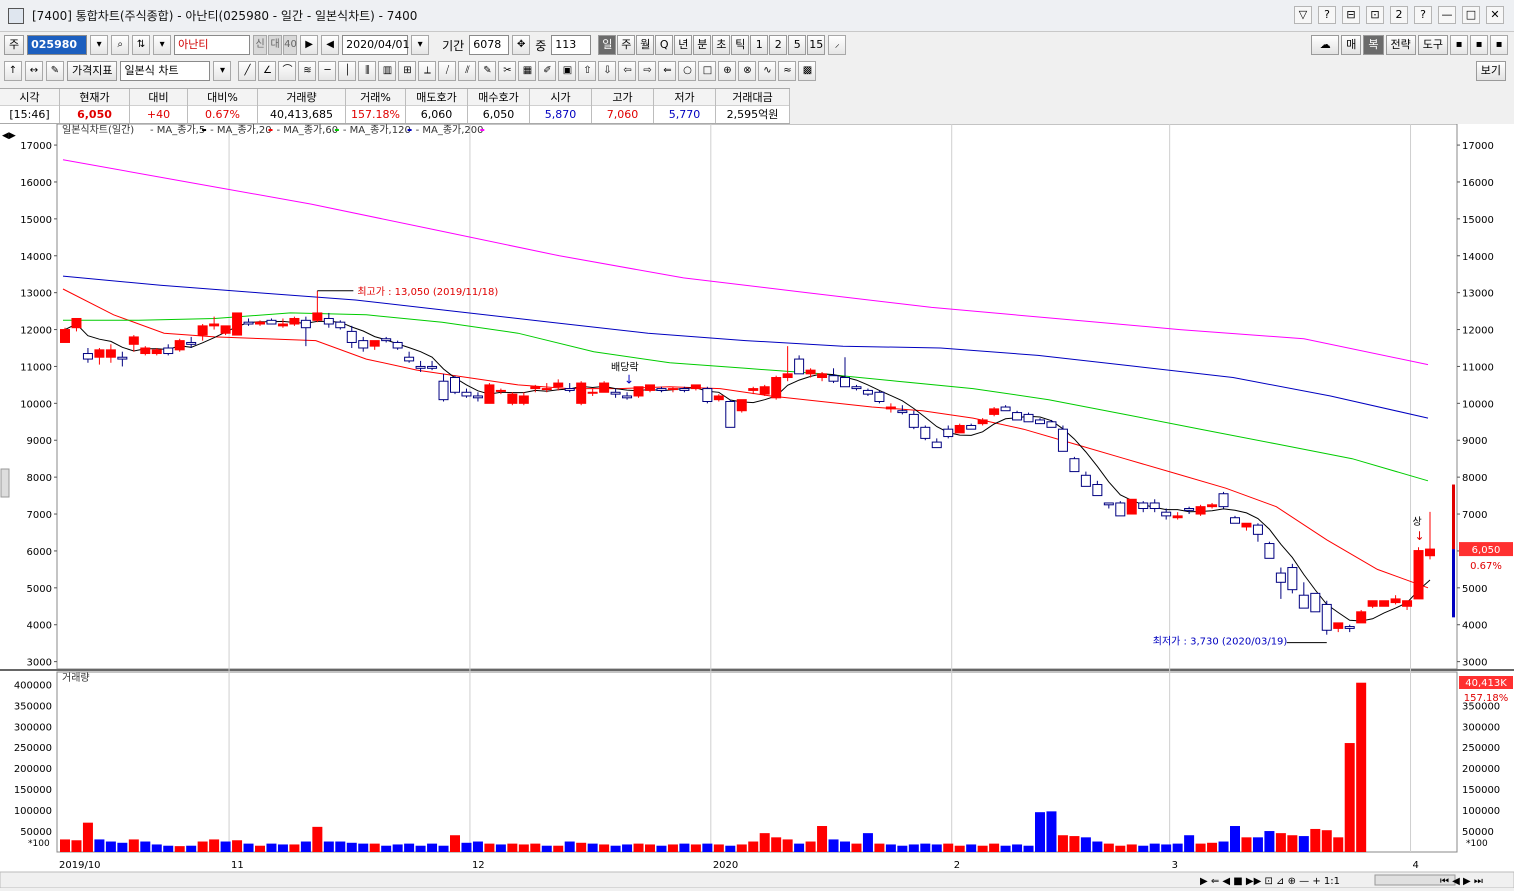 The width and height of the screenshot is (1514, 891). Describe the element at coordinates (1461, 881) in the screenshot. I see `scroll-end-icon: ⏮ ◀ ▶ ⏭` at that location.